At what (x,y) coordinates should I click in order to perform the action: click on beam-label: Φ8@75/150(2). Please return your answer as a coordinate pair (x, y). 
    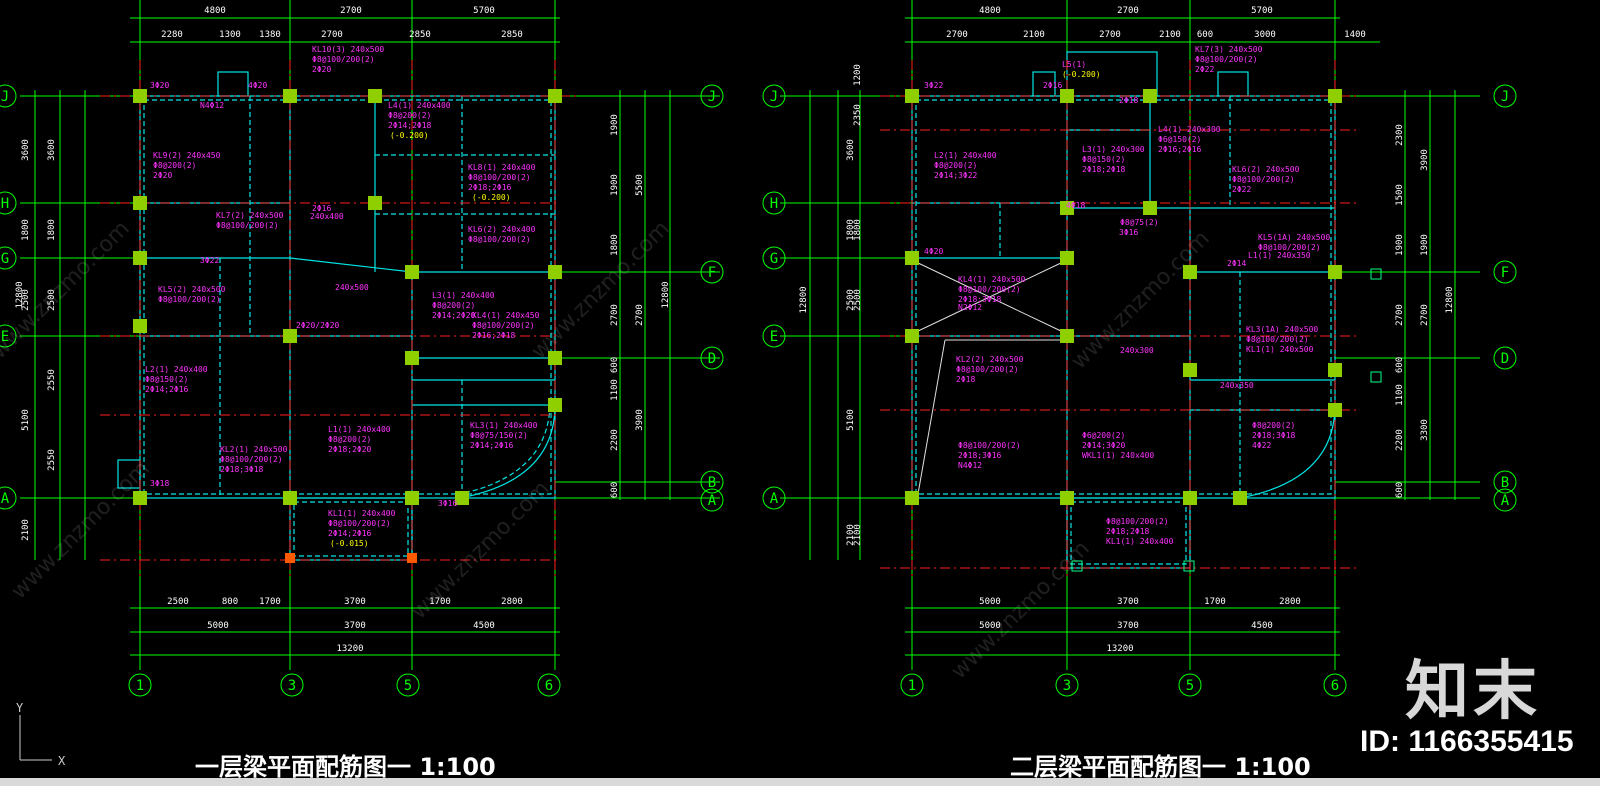
    Looking at the image, I should click on (499, 435).